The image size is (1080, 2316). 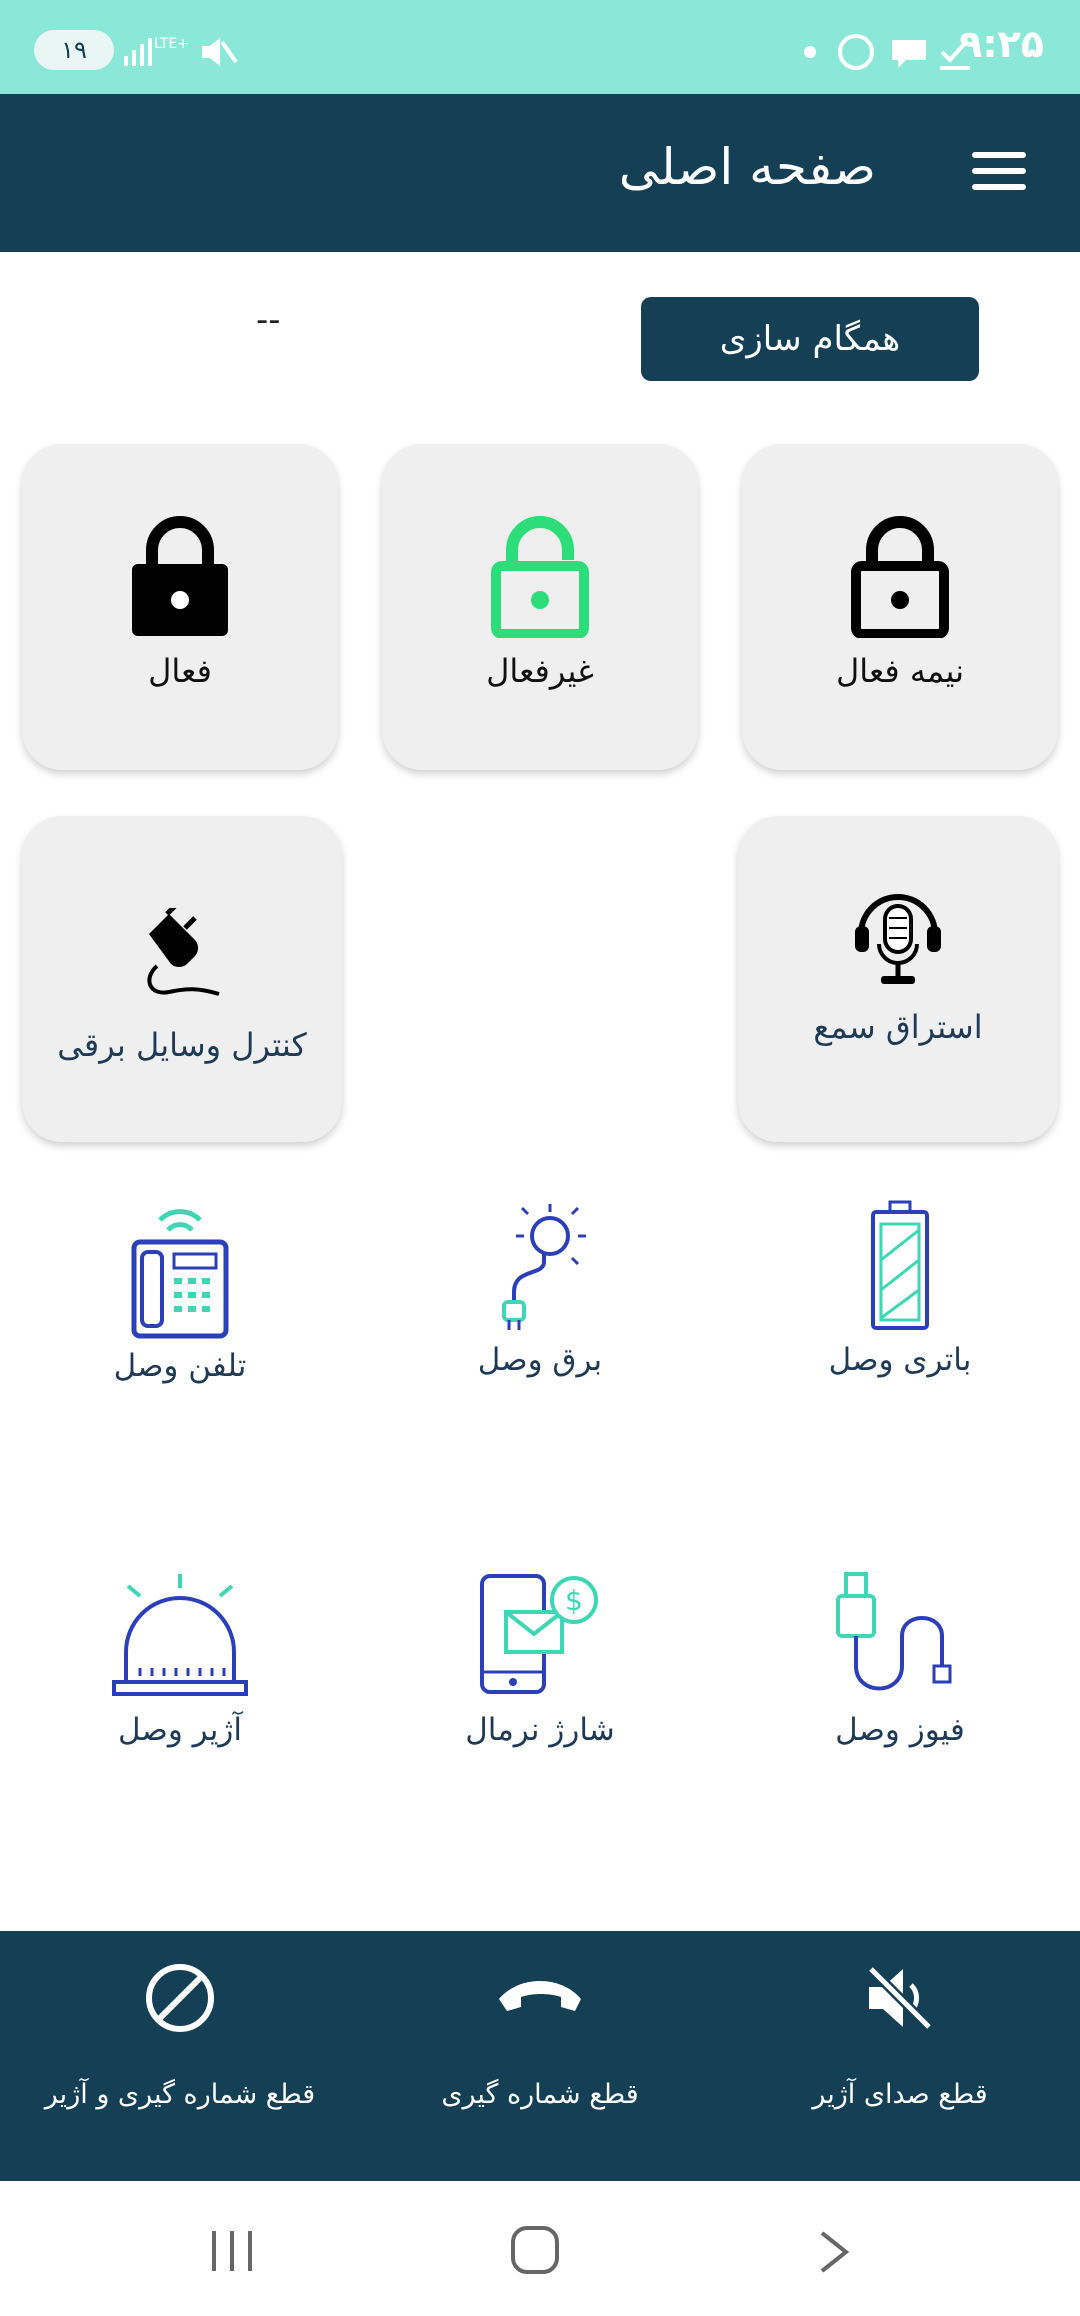 I want to click on unlock-icon, so click(x=540, y=577).